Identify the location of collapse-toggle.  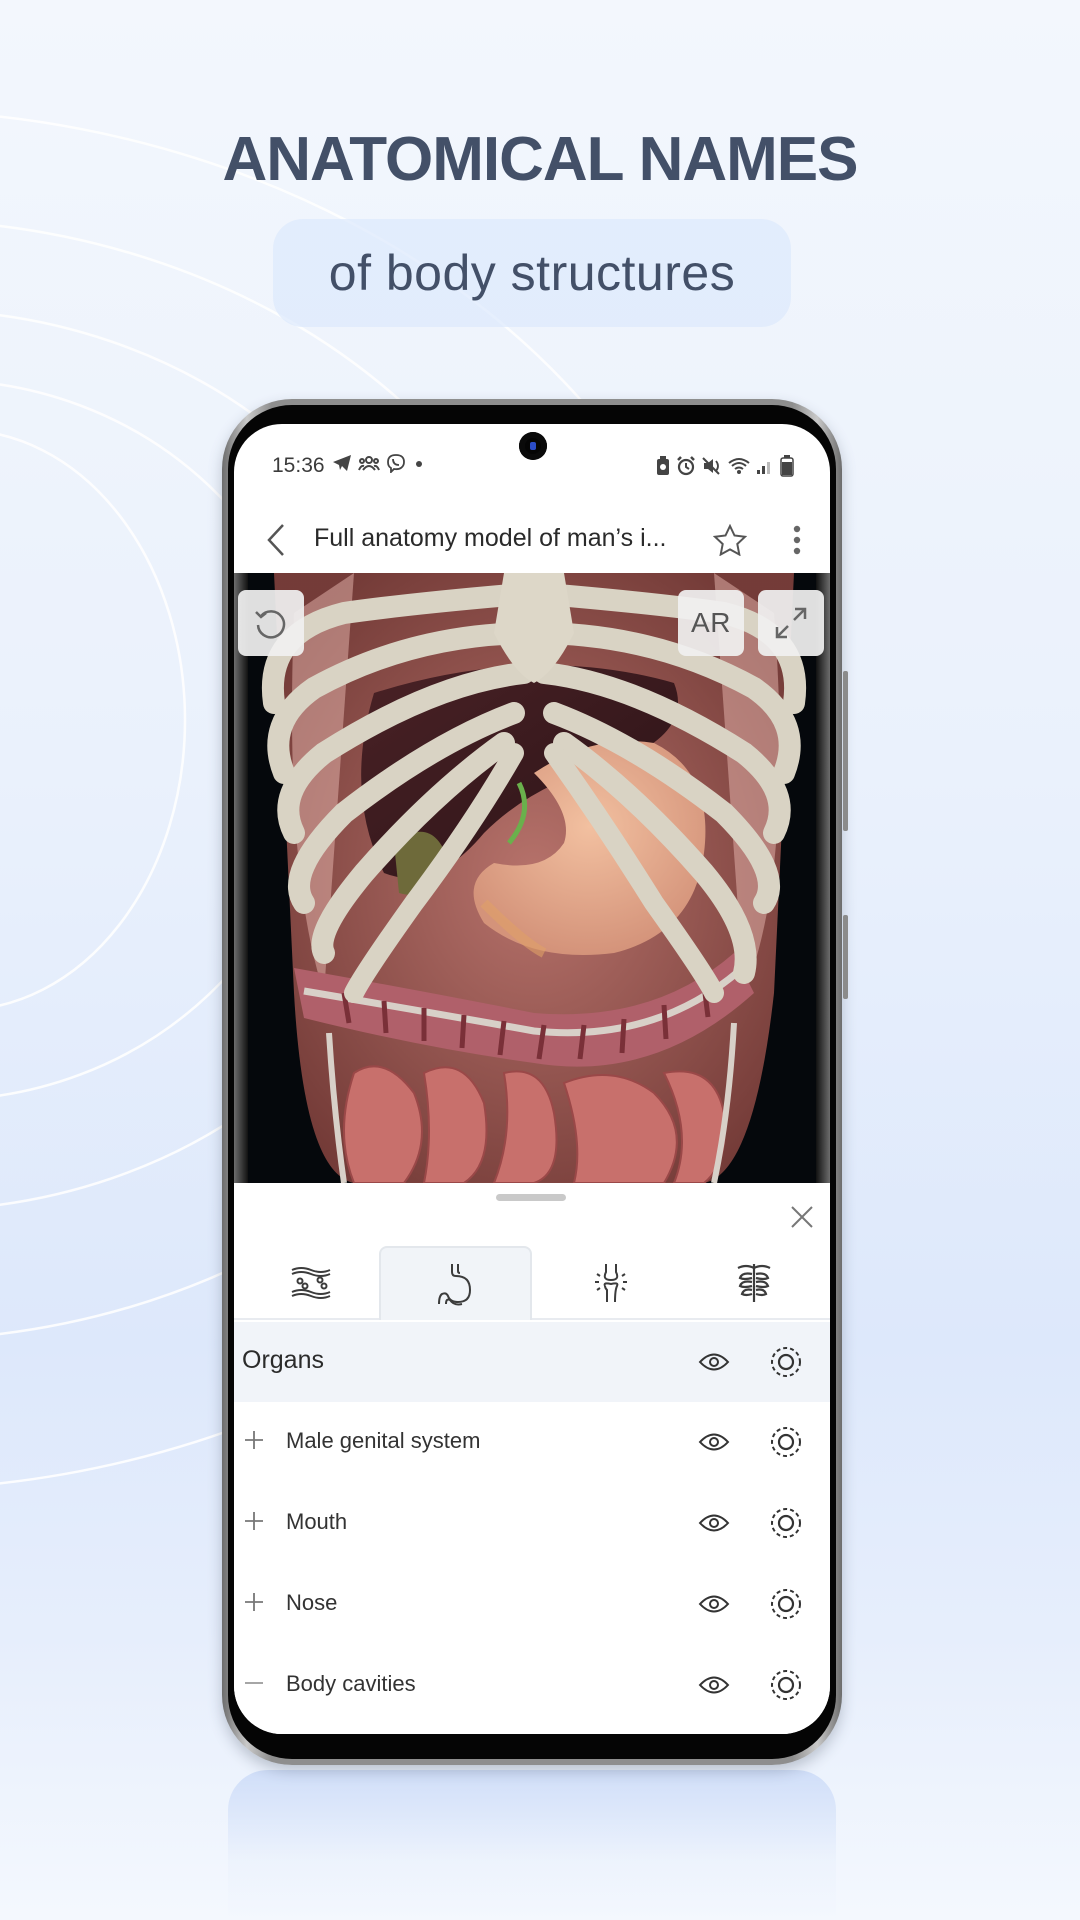
(254, 1683).